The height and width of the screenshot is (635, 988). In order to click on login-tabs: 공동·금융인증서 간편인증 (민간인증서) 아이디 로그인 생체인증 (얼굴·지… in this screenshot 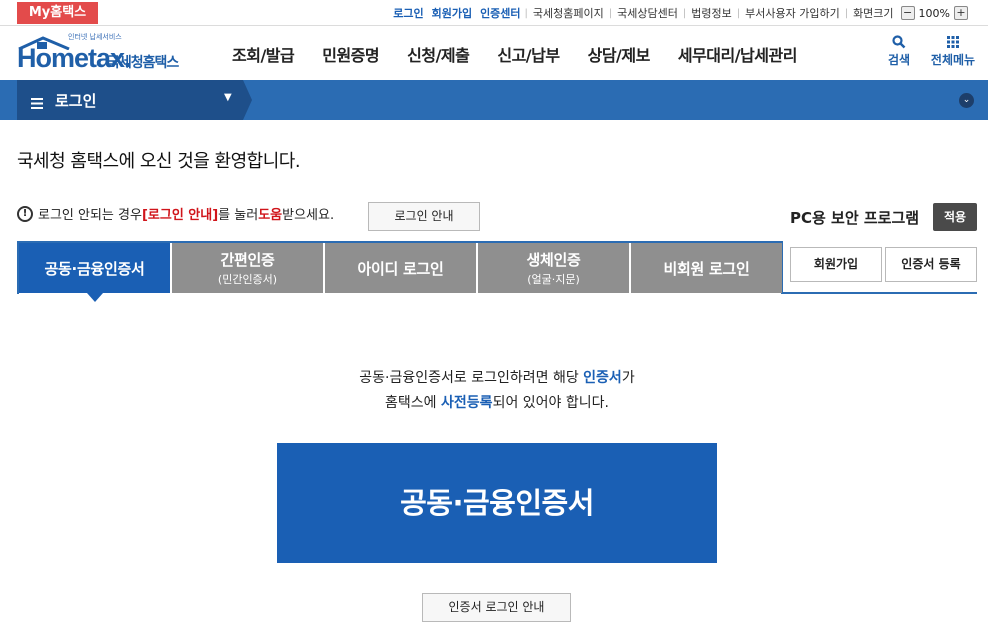, I will do `click(401, 268)`.